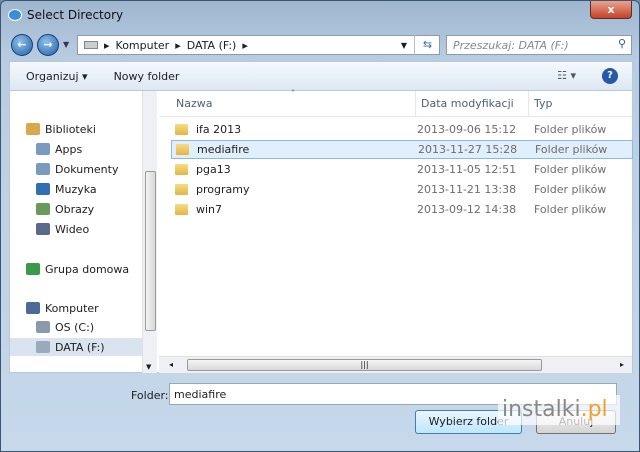 This screenshot has height=452, width=640. What do you see at coordinates (143, 45) in the screenshot?
I see `breadcrumb-komputer: Komputer` at bounding box center [143, 45].